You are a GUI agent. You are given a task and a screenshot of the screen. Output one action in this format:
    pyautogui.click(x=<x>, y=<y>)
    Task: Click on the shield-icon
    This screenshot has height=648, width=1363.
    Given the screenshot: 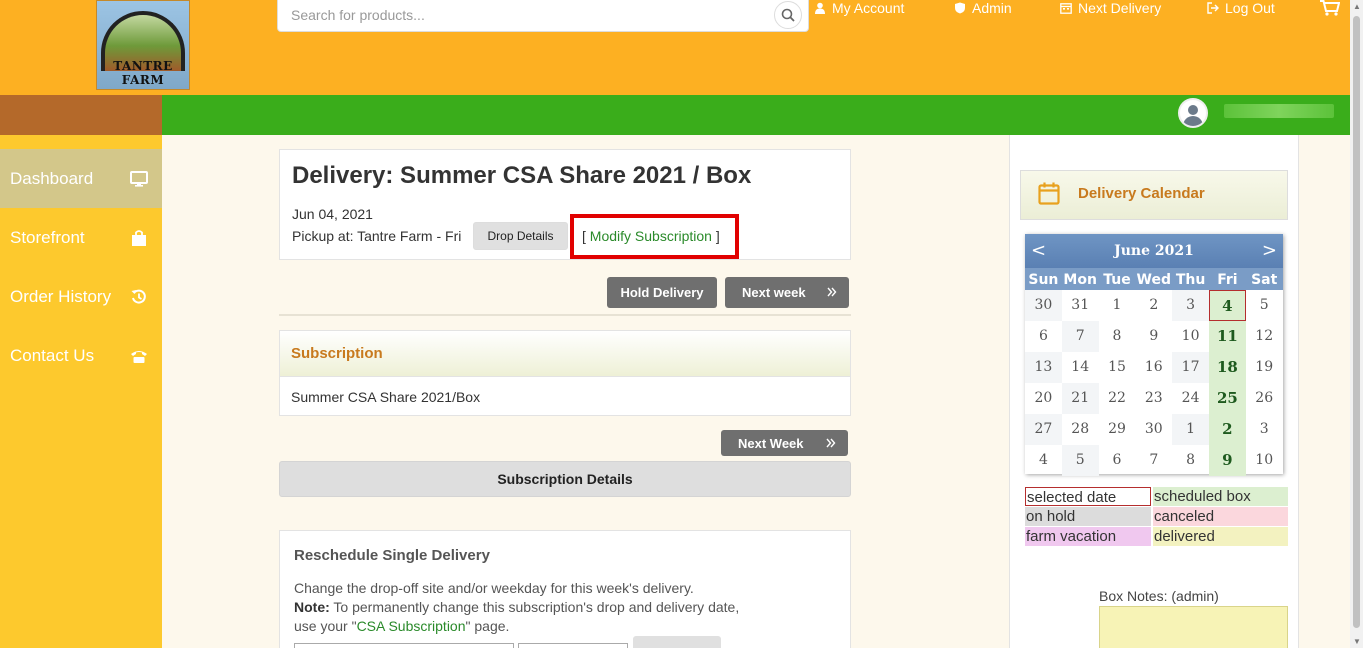 What is the action you would take?
    pyautogui.click(x=960, y=8)
    